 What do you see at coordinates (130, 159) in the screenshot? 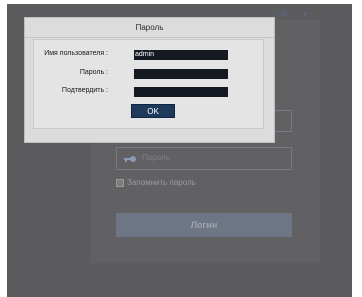
I see `key-icon` at bounding box center [130, 159].